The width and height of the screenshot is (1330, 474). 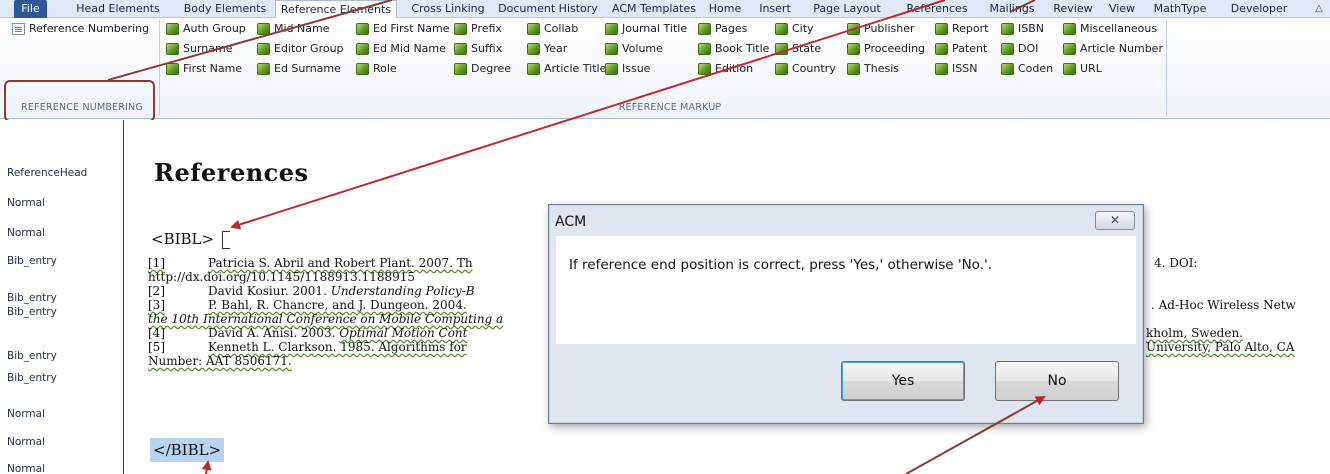 What do you see at coordinates (213, 68) in the screenshot?
I see `markup-button-label: First Name` at bounding box center [213, 68].